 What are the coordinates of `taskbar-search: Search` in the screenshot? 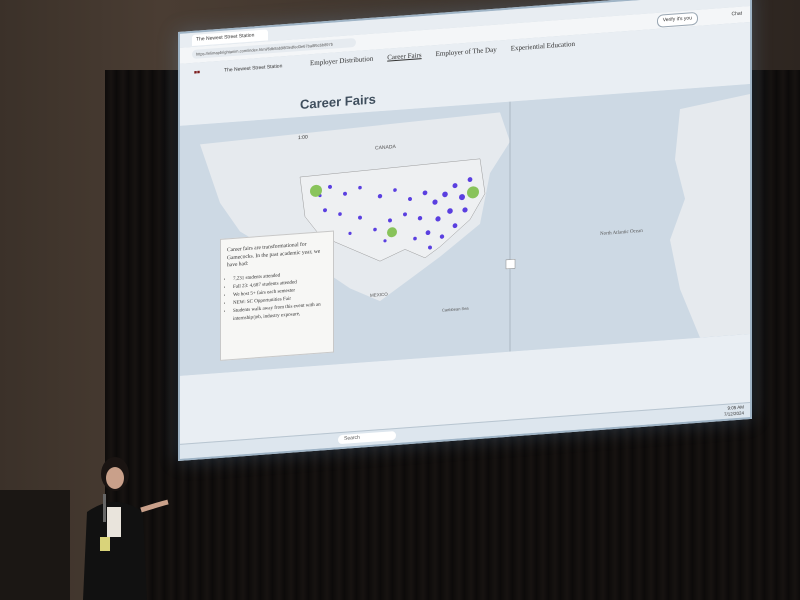 It's located at (367, 437).